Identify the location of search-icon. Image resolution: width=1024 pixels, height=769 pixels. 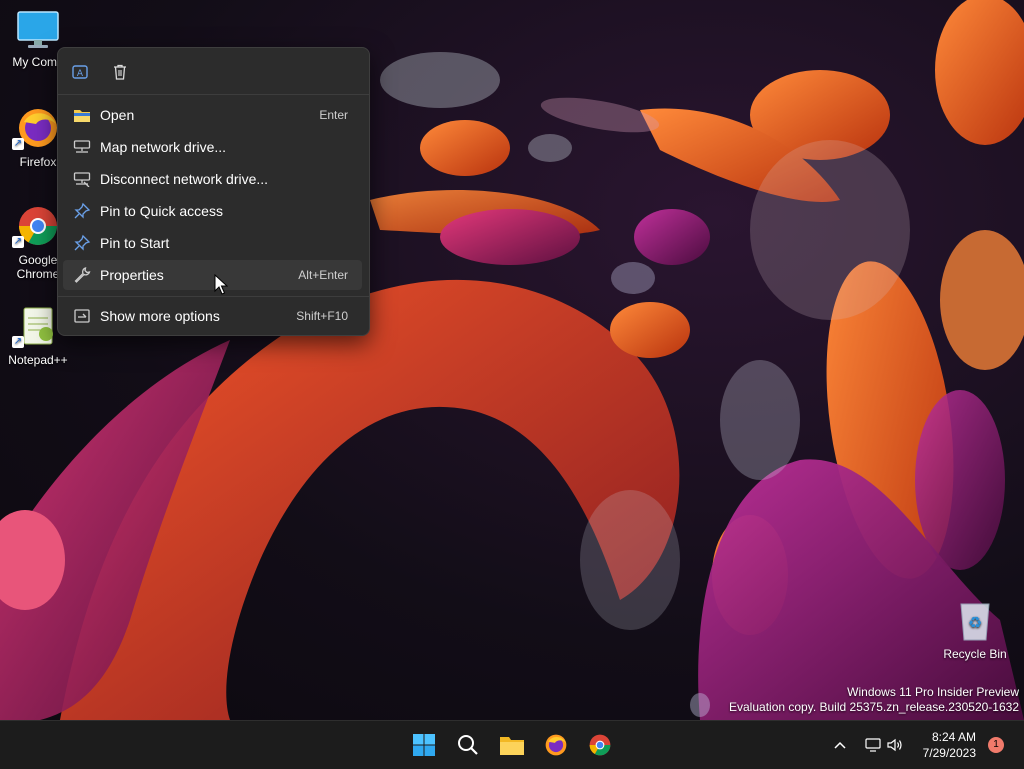
(468, 745).